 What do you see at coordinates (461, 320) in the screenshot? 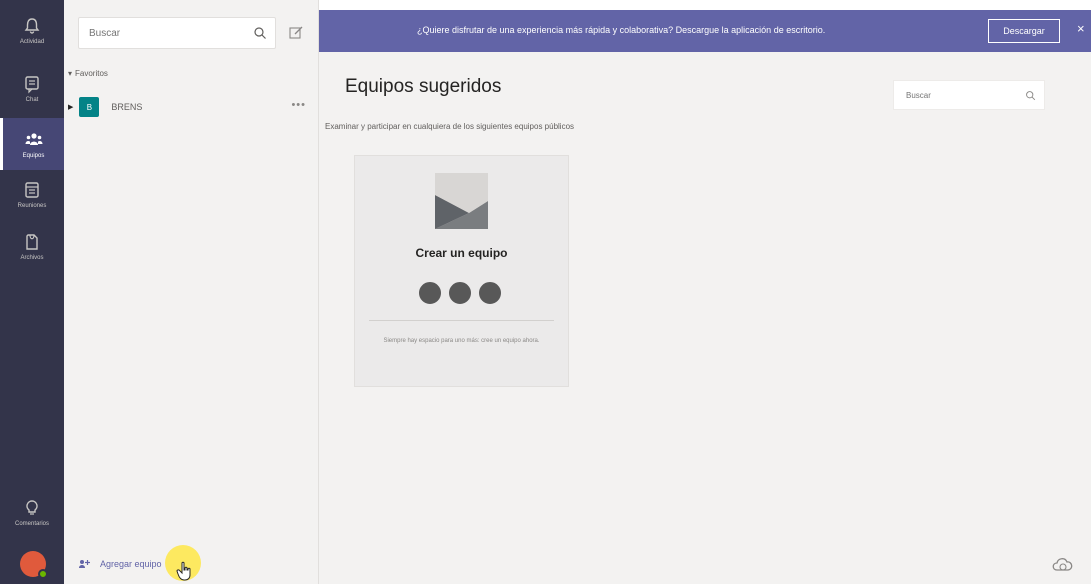
I see `card-divider` at bounding box center [461, 320].